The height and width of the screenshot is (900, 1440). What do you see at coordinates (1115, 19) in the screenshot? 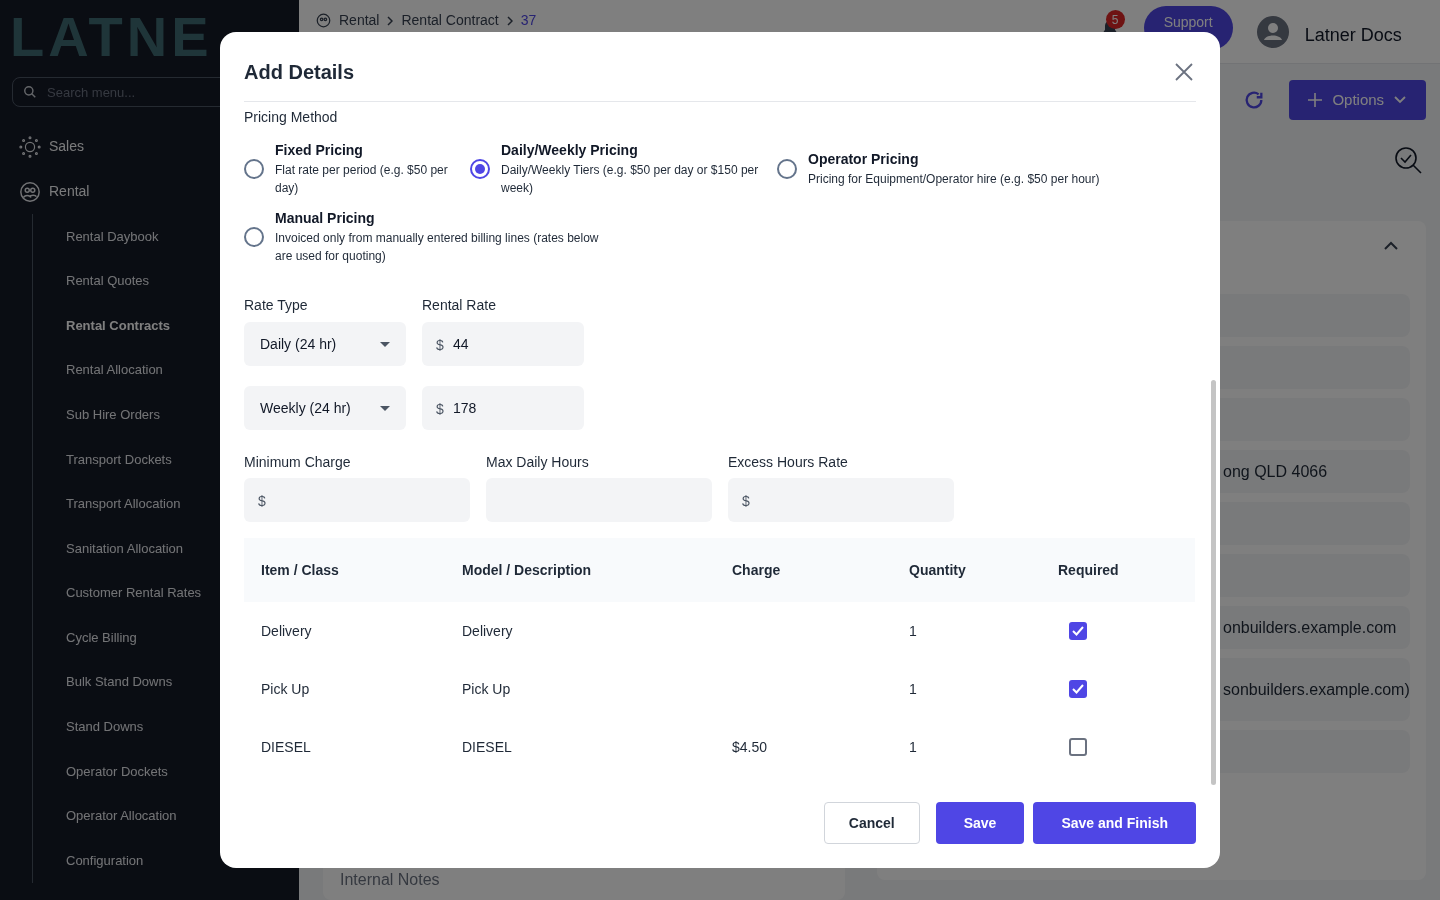
I see `notification-badge: 5` at bounding box center [1115, 19].